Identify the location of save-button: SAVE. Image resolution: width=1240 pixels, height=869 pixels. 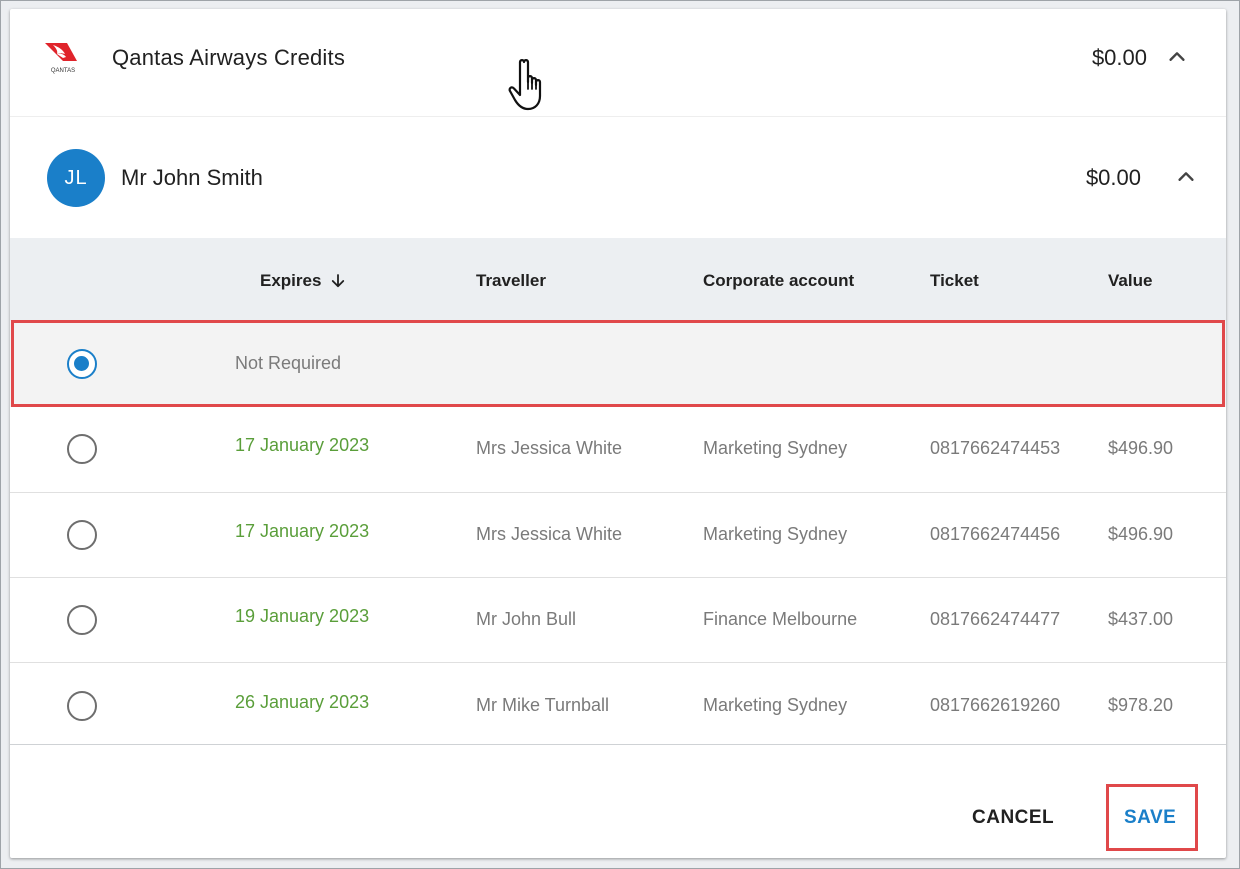
(1150, 818).